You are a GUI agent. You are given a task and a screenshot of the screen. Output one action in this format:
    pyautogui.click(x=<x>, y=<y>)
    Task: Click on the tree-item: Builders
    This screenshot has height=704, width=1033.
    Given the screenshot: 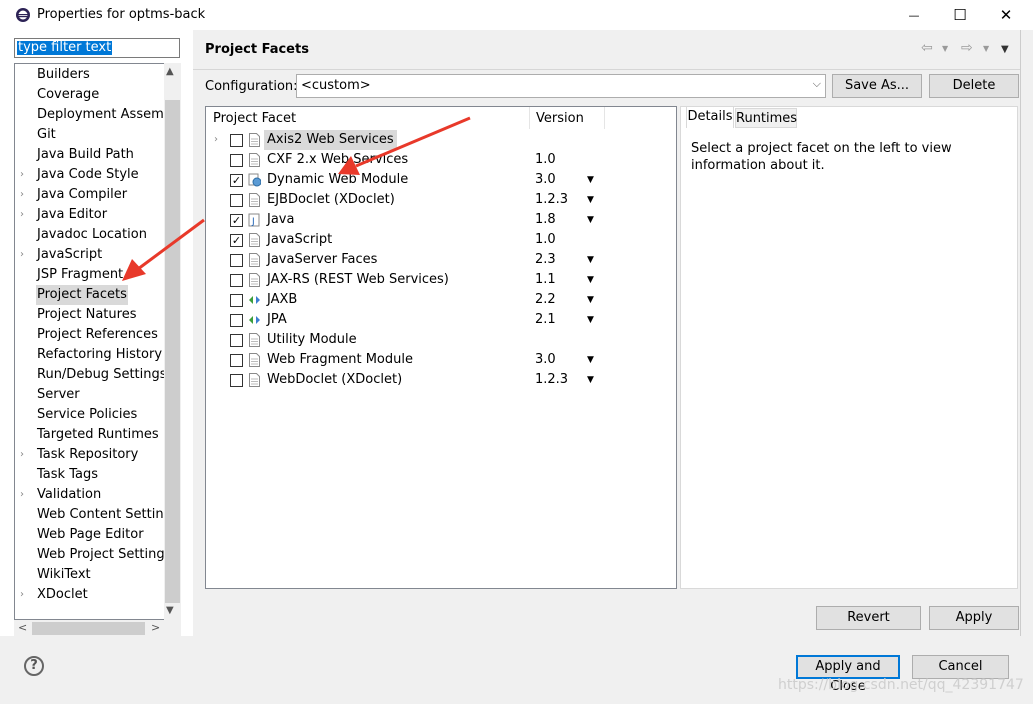 What is the action you would take?
    pyautogui.click(x=63, y=75)
    